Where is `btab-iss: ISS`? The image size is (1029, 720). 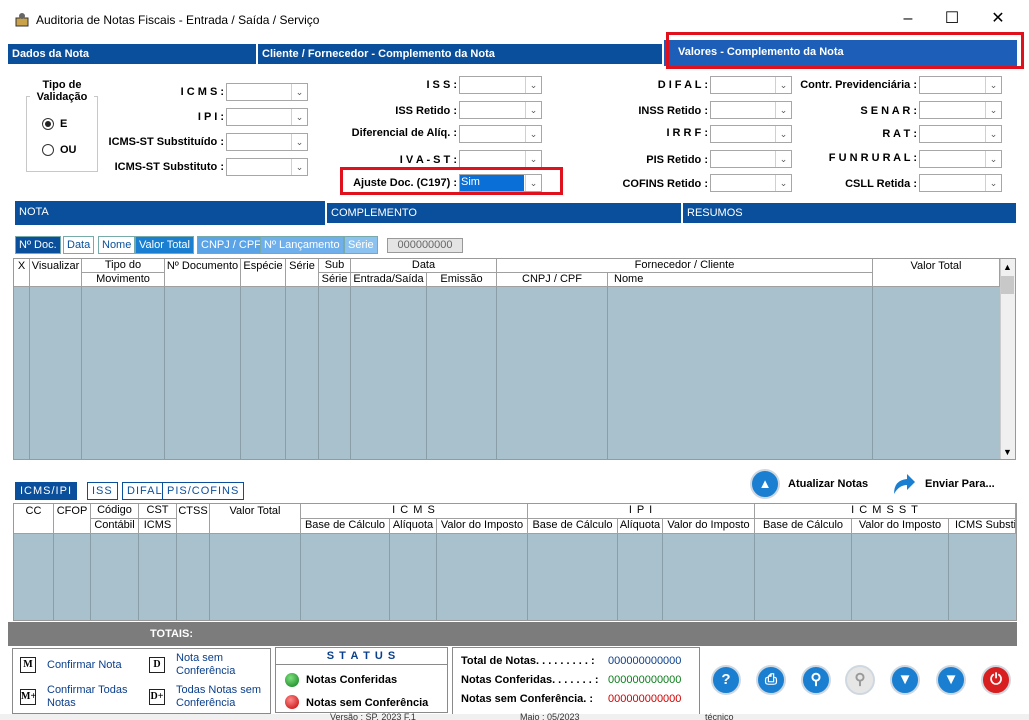 btab-iss: ISS is located at coordinates (102, 491).